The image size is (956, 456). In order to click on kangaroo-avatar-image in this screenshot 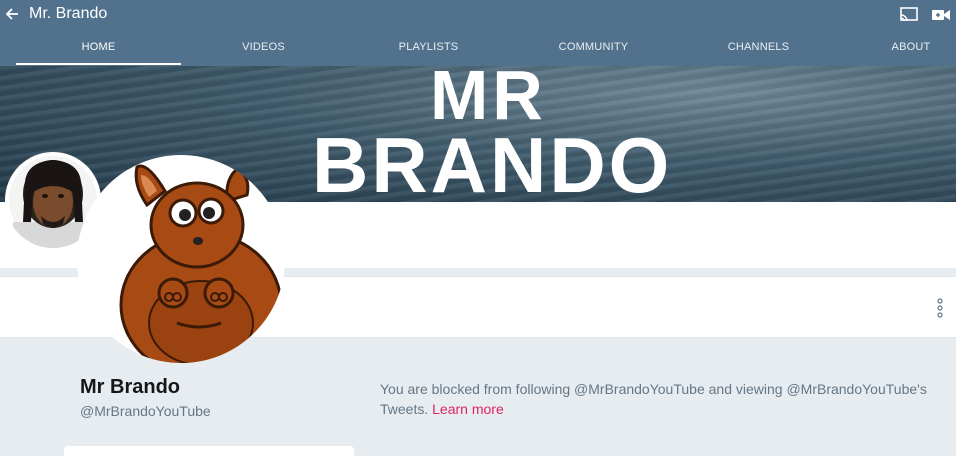, I will do `click(201, 263)`.